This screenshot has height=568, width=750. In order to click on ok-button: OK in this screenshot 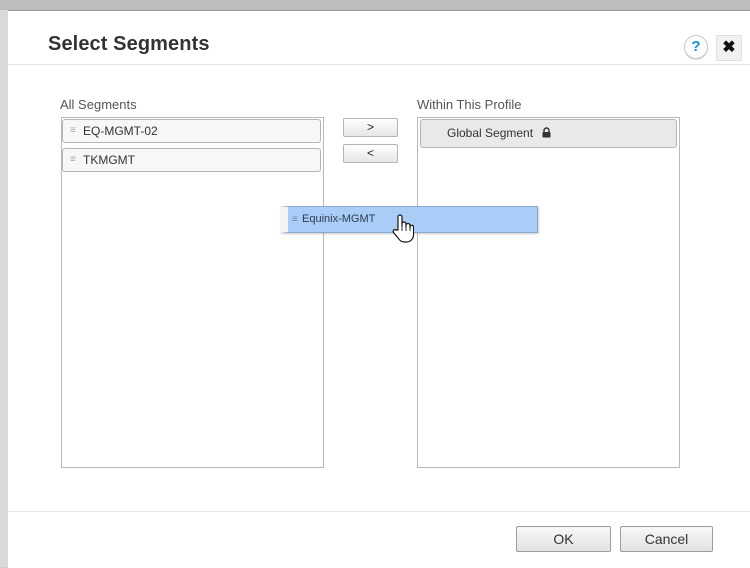, I will do `click(563, 539)`.